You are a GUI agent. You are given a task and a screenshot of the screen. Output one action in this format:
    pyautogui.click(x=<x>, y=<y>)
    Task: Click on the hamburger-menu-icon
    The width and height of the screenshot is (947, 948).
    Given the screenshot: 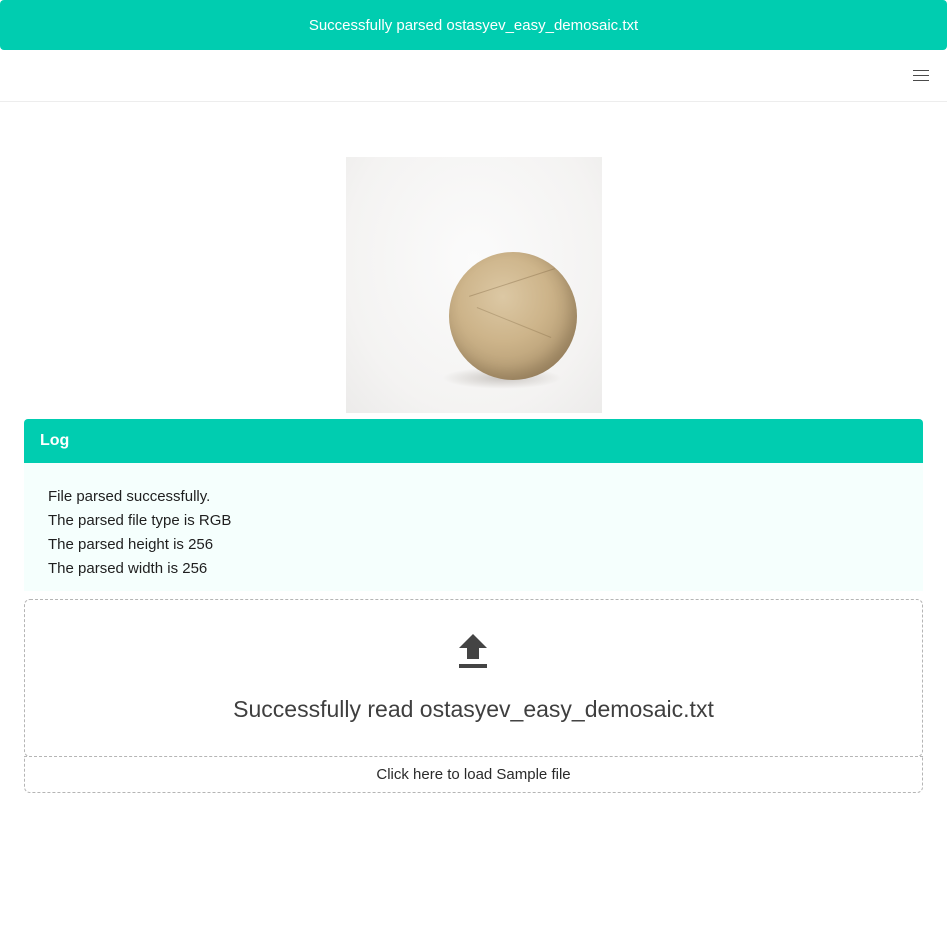 What is the action you would take?
    pyautogui.click(x=921, y=75)
    